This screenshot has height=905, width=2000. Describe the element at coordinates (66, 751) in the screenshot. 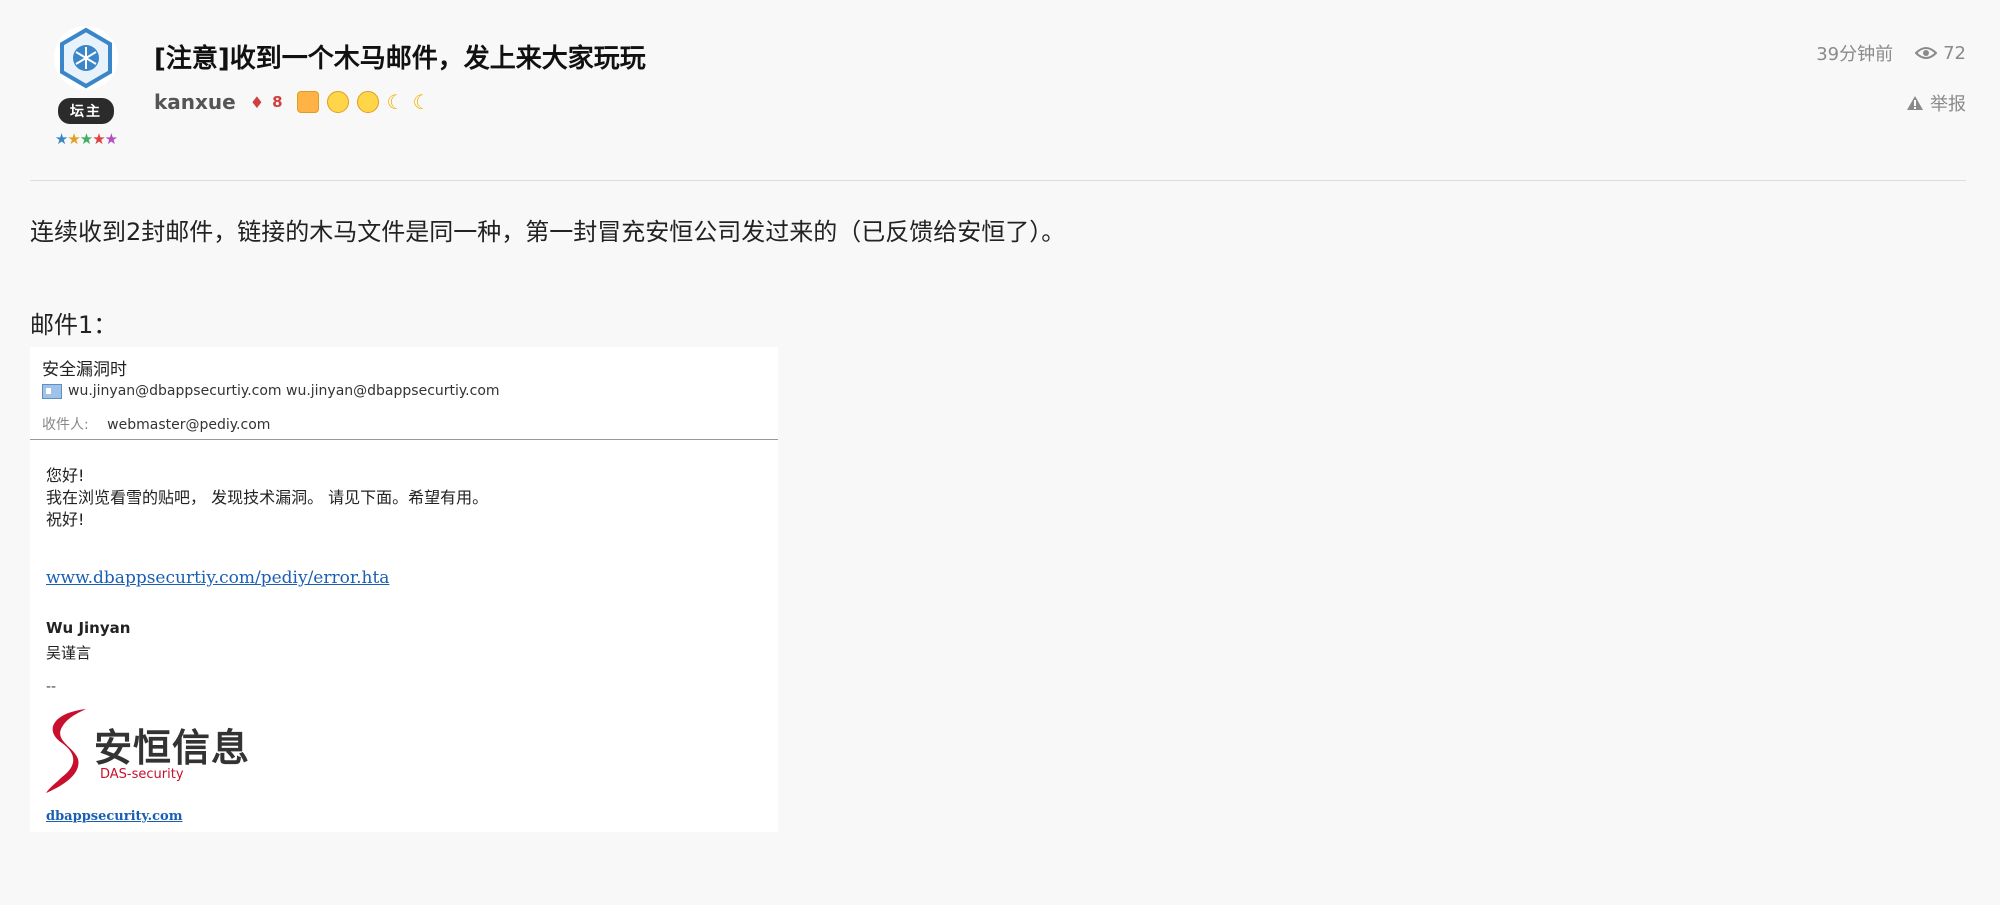

I see `s-swoosh-logo-icon` at that location.